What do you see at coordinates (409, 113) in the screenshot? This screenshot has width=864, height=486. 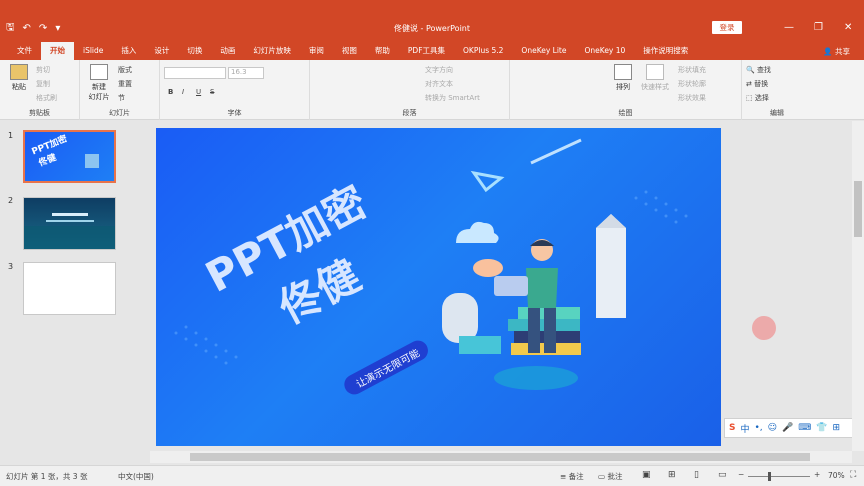 I see `paragraph-group-label: 段落` at bounding box center [409, 113].